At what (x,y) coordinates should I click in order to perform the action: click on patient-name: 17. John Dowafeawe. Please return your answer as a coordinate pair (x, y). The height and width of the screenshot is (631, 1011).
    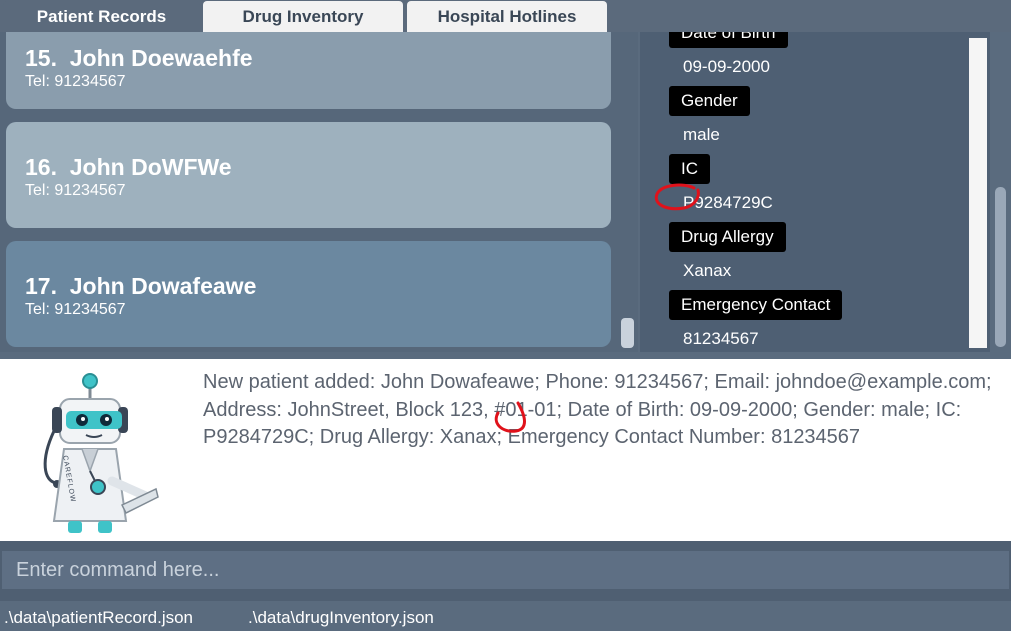
    Looking at the image, I should click on (141, 286).